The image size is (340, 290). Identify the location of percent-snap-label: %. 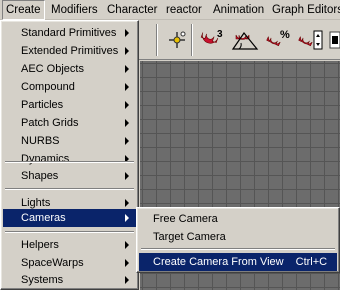
(285, 35).